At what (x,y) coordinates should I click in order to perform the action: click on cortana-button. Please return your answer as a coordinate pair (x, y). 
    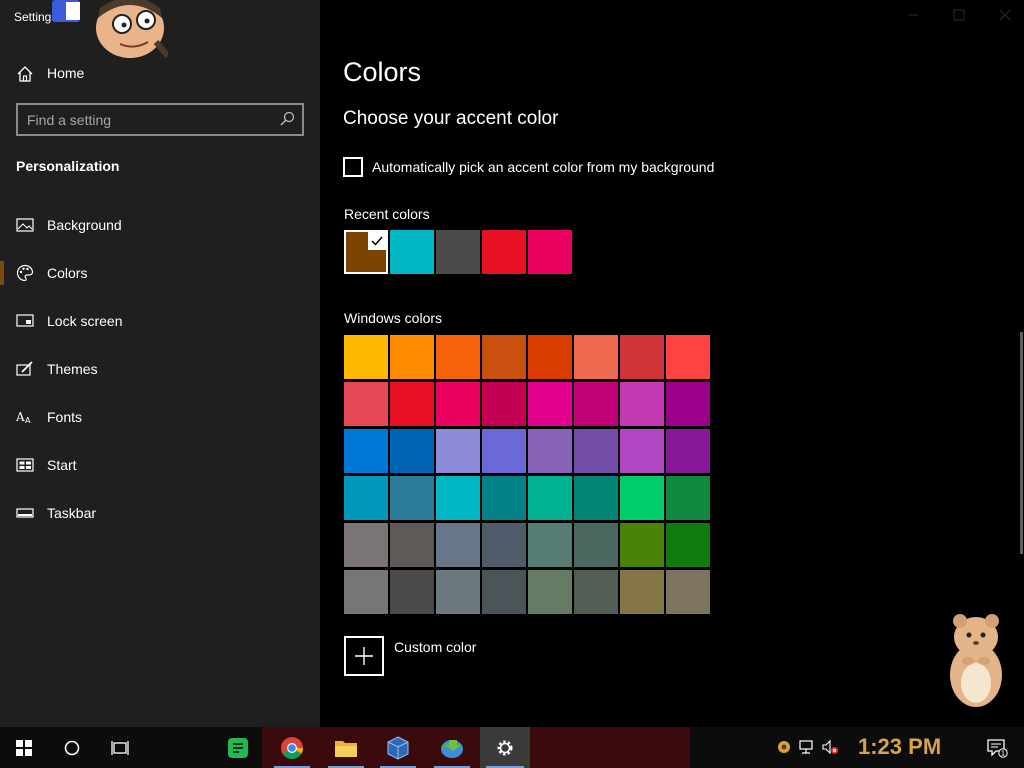
    Looking at the image, I should click on (72, 747).